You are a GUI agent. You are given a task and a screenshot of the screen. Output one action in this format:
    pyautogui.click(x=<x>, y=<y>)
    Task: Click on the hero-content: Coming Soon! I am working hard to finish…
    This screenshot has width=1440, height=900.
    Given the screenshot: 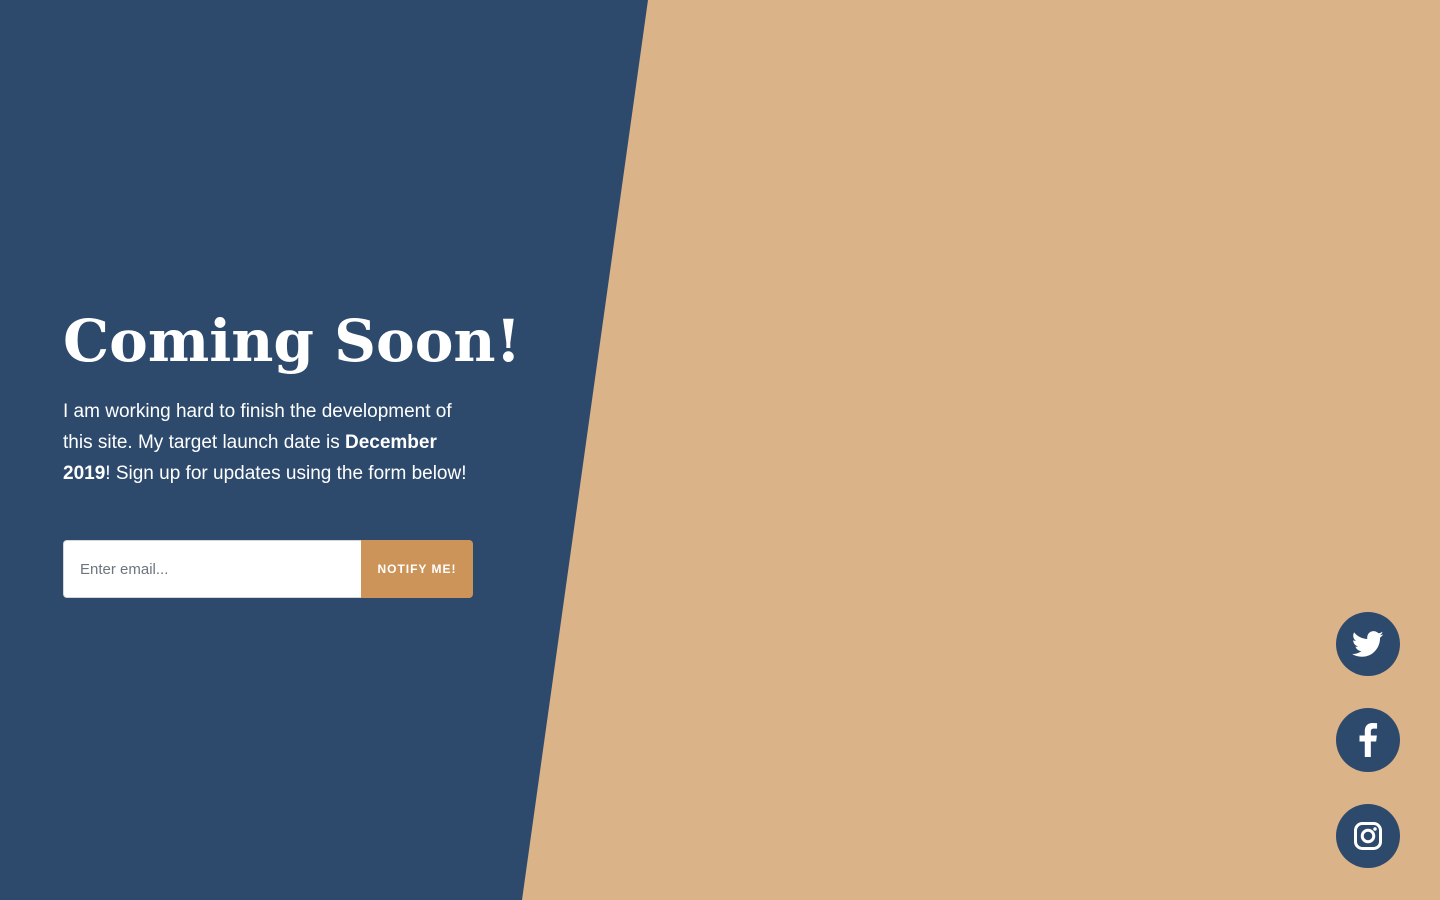 What is the action you would take?
    pyautogui.click(x=292, y=449)
    